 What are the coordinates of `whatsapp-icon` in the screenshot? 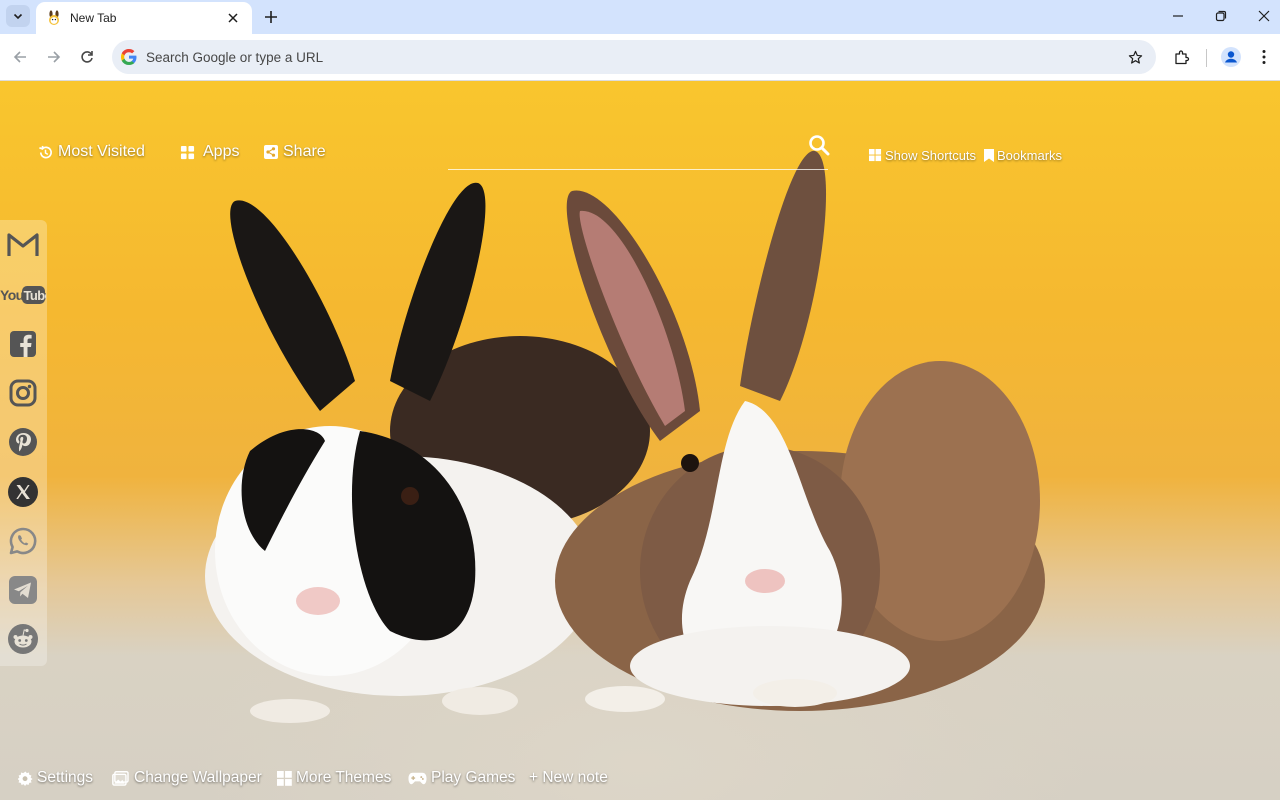 It's located at (23, 541).